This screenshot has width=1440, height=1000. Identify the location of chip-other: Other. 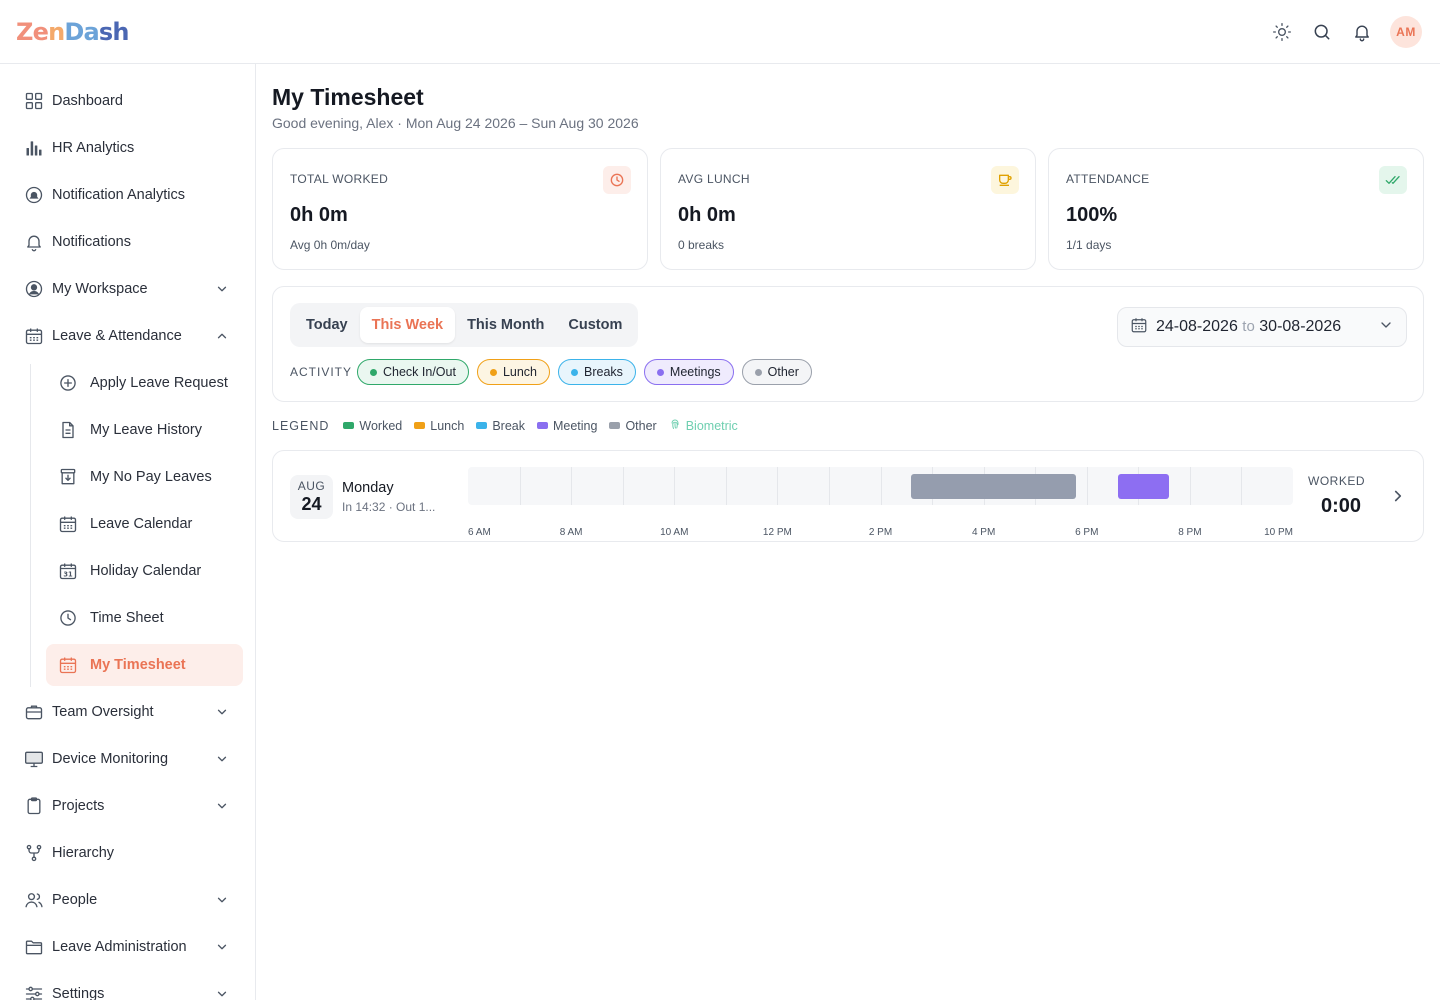
(776, 372).